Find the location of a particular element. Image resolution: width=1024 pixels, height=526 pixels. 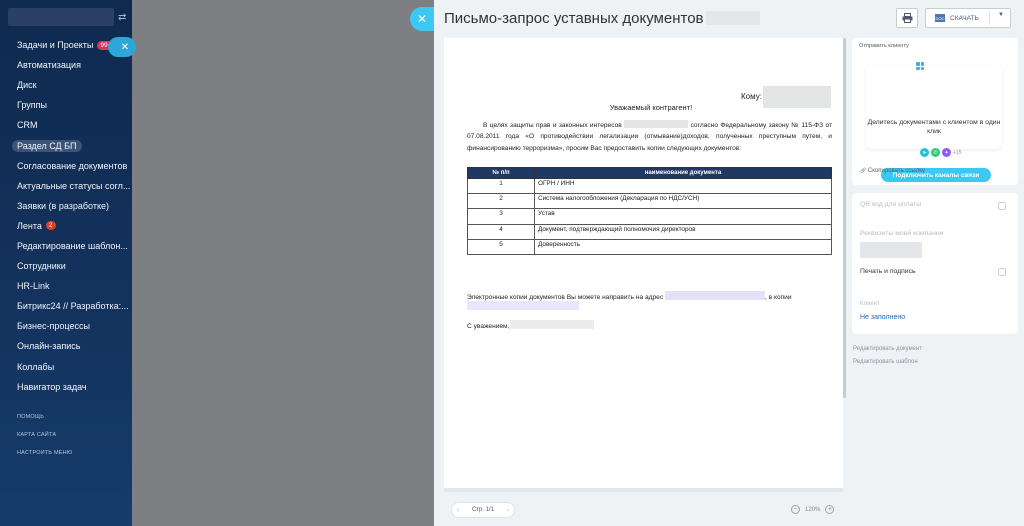

column-header-number: № п/п is located at coordinates (501, 173).